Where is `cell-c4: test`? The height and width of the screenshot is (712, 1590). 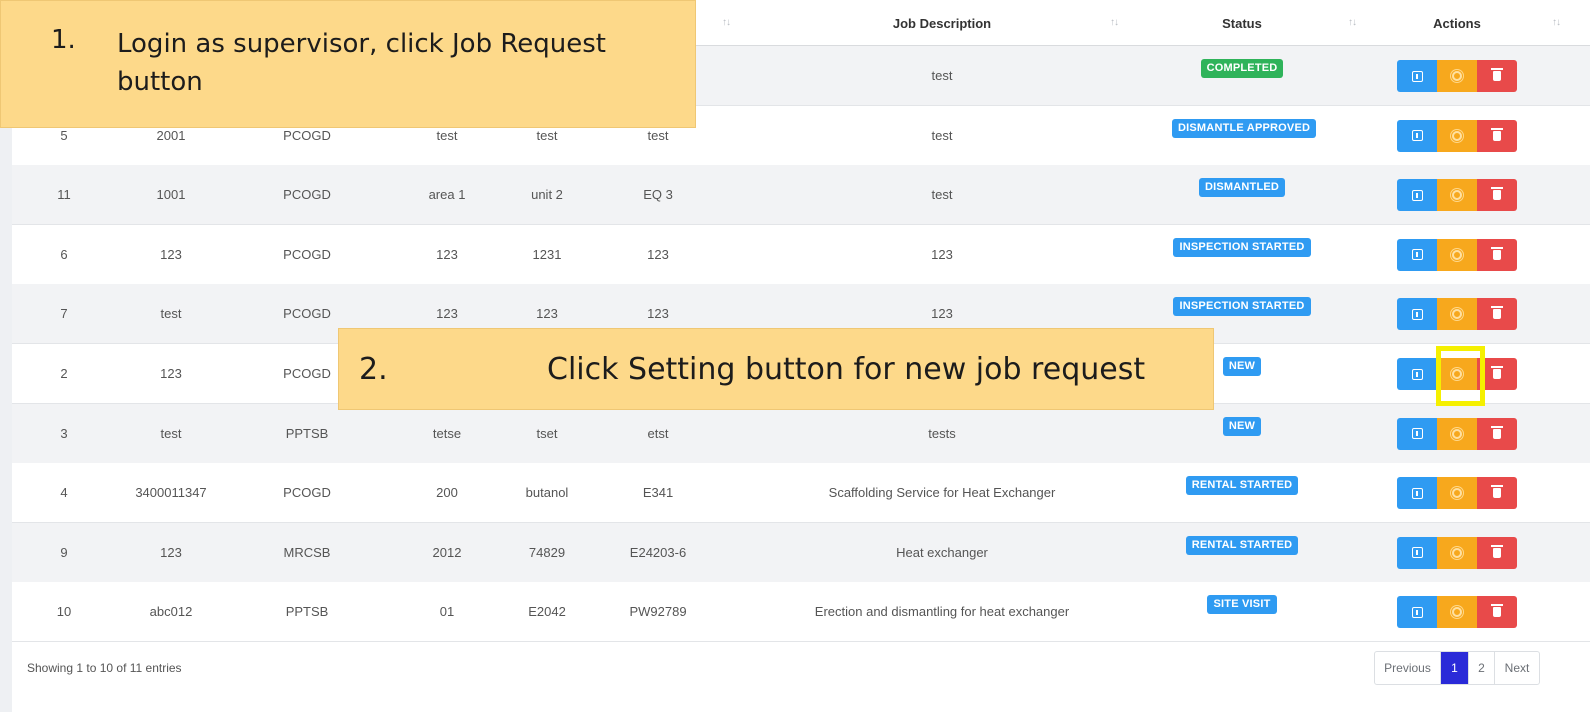 cell-c4: test is located at coordinates (447, 135).